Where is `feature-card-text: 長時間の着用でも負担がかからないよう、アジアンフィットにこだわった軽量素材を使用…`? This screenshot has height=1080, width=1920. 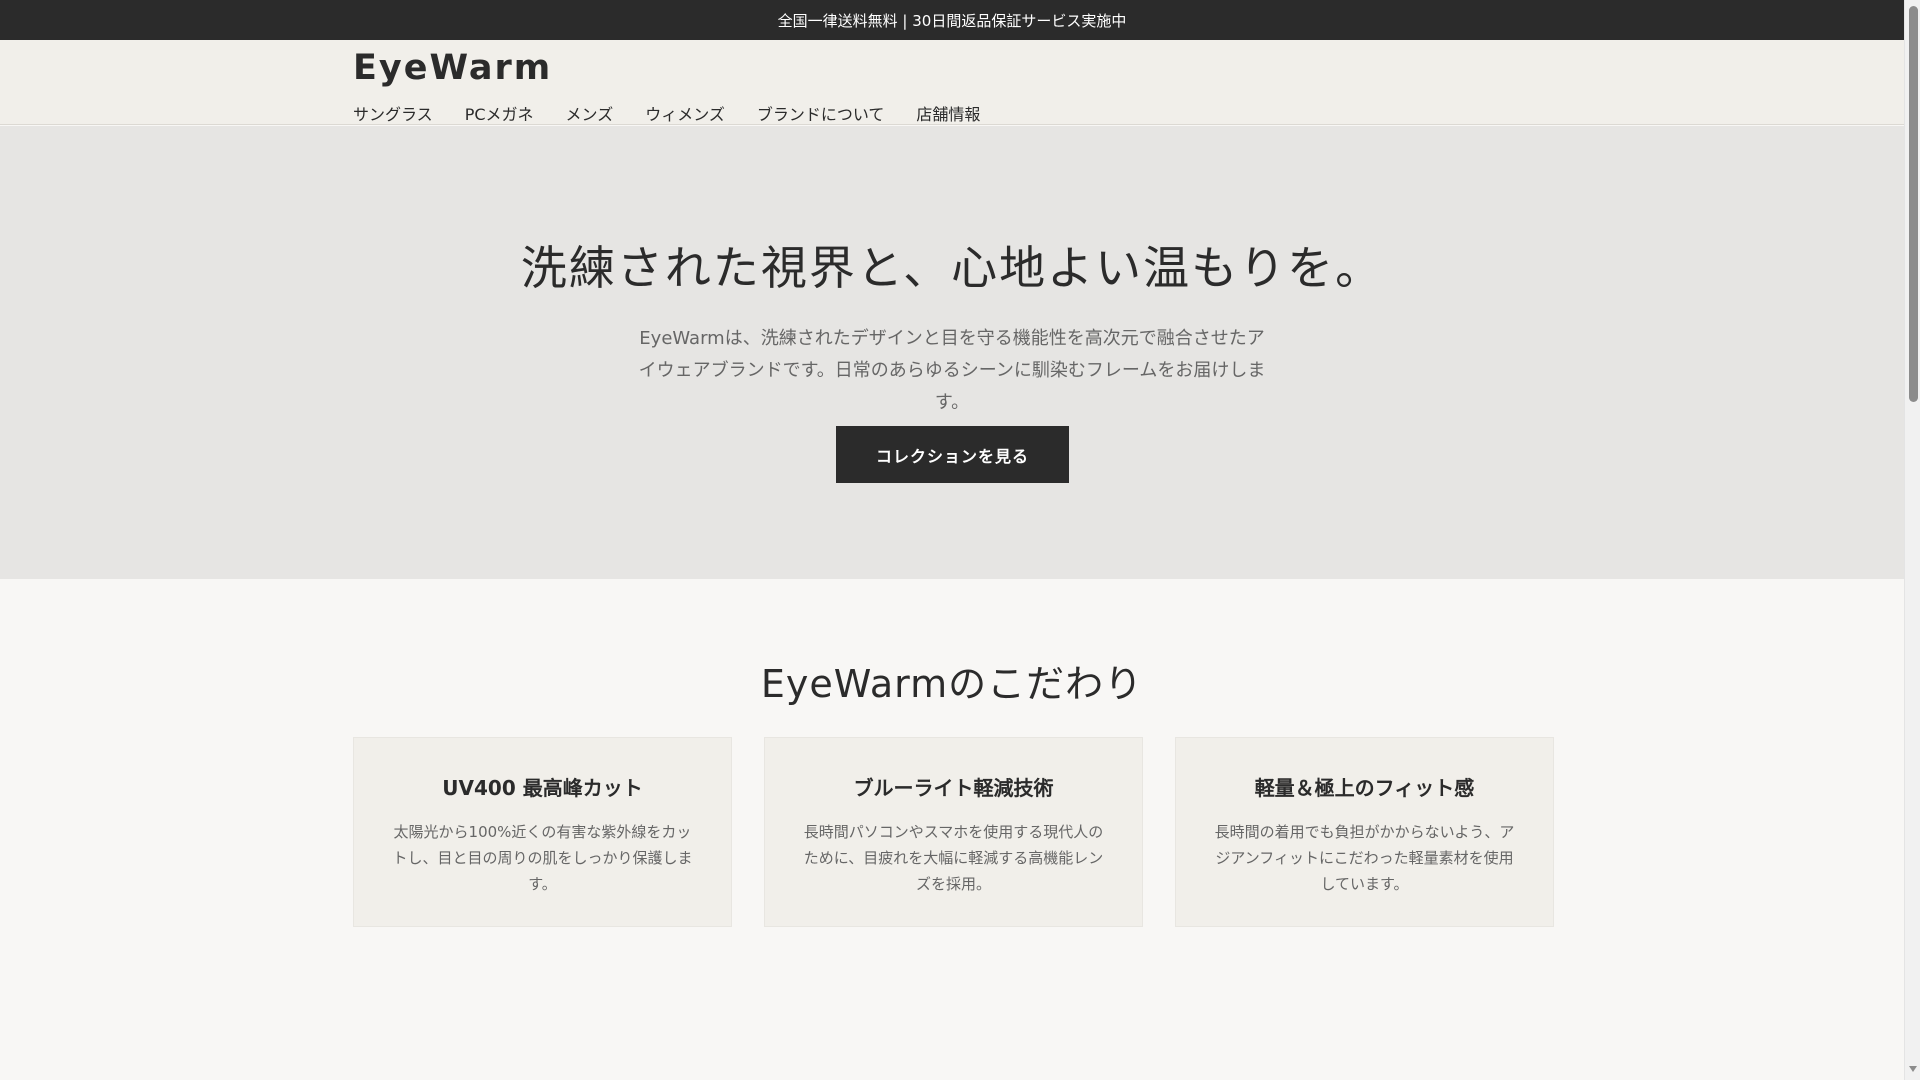
feature-card-text: 長時間の着用でも負担がかからないよう、アジアンフィットにこだわった軽量素材を使用… is located at coordinates (1364, 858).